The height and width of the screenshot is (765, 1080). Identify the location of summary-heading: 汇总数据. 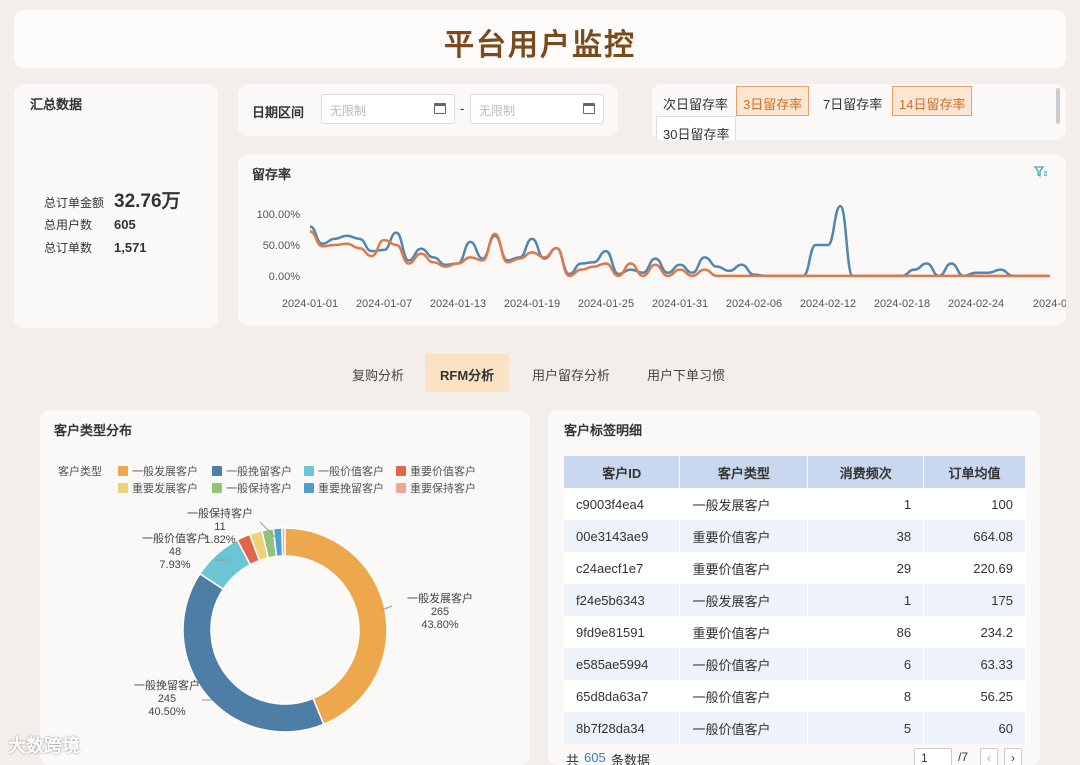
(56, 104).